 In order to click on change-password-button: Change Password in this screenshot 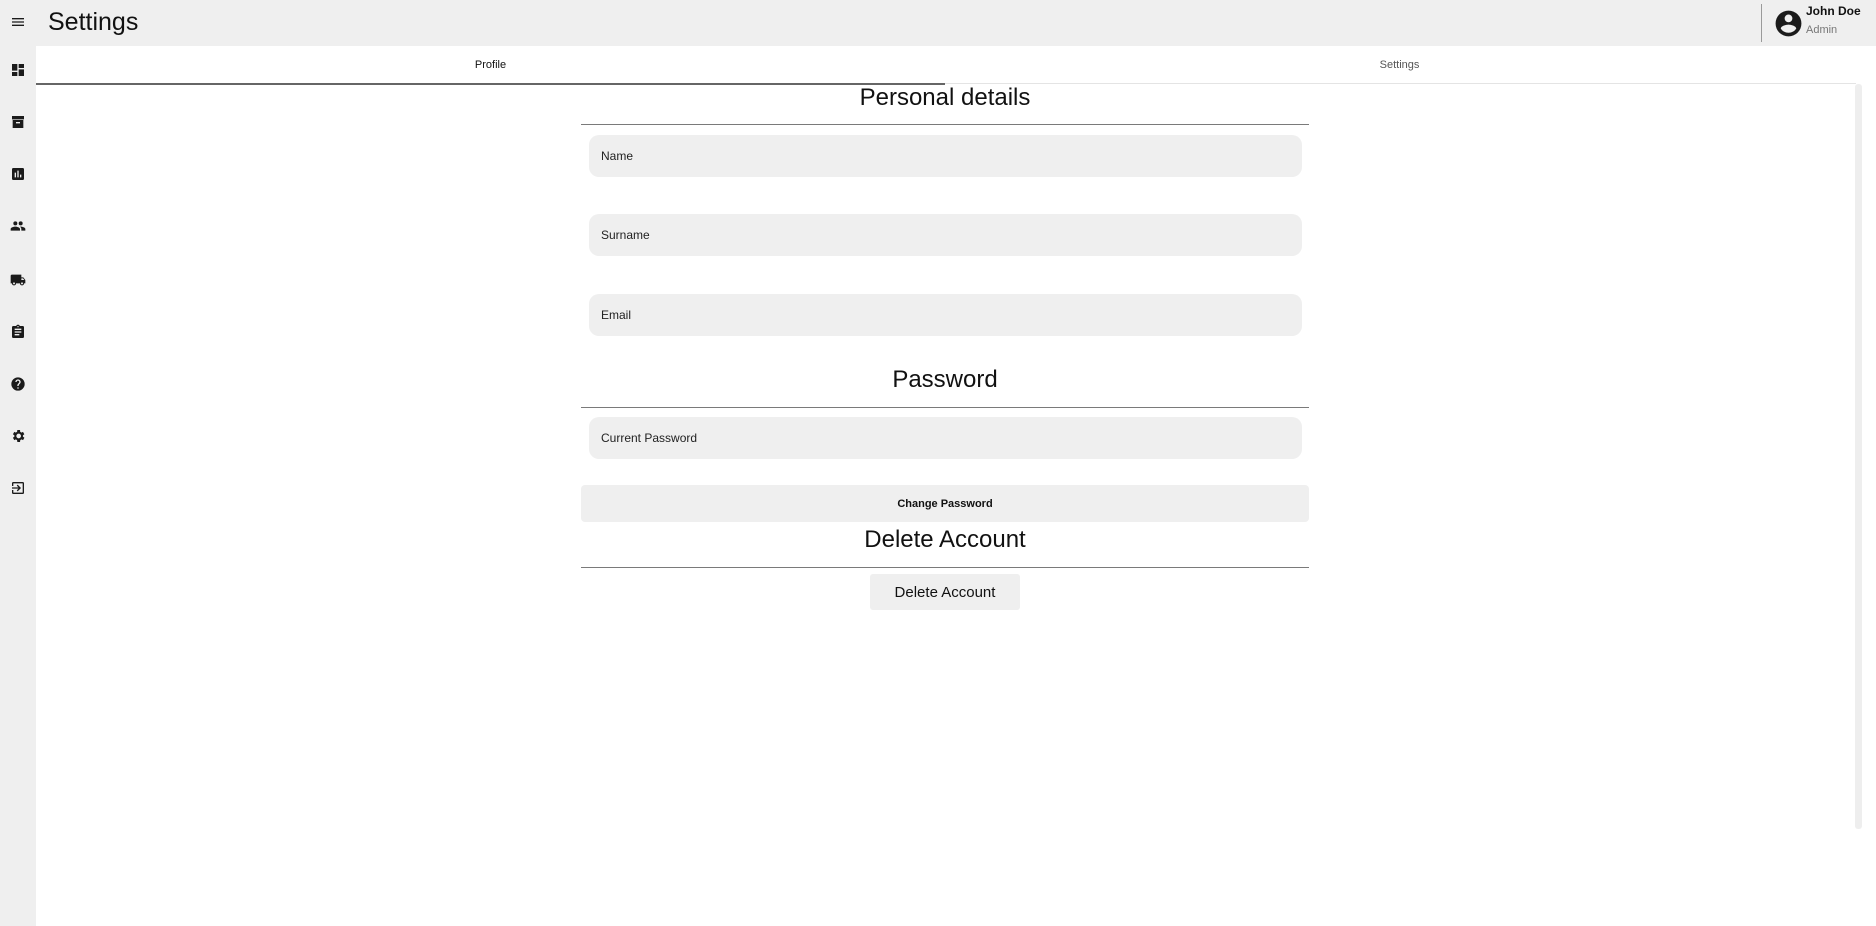, I will do `click(945, 503)`.